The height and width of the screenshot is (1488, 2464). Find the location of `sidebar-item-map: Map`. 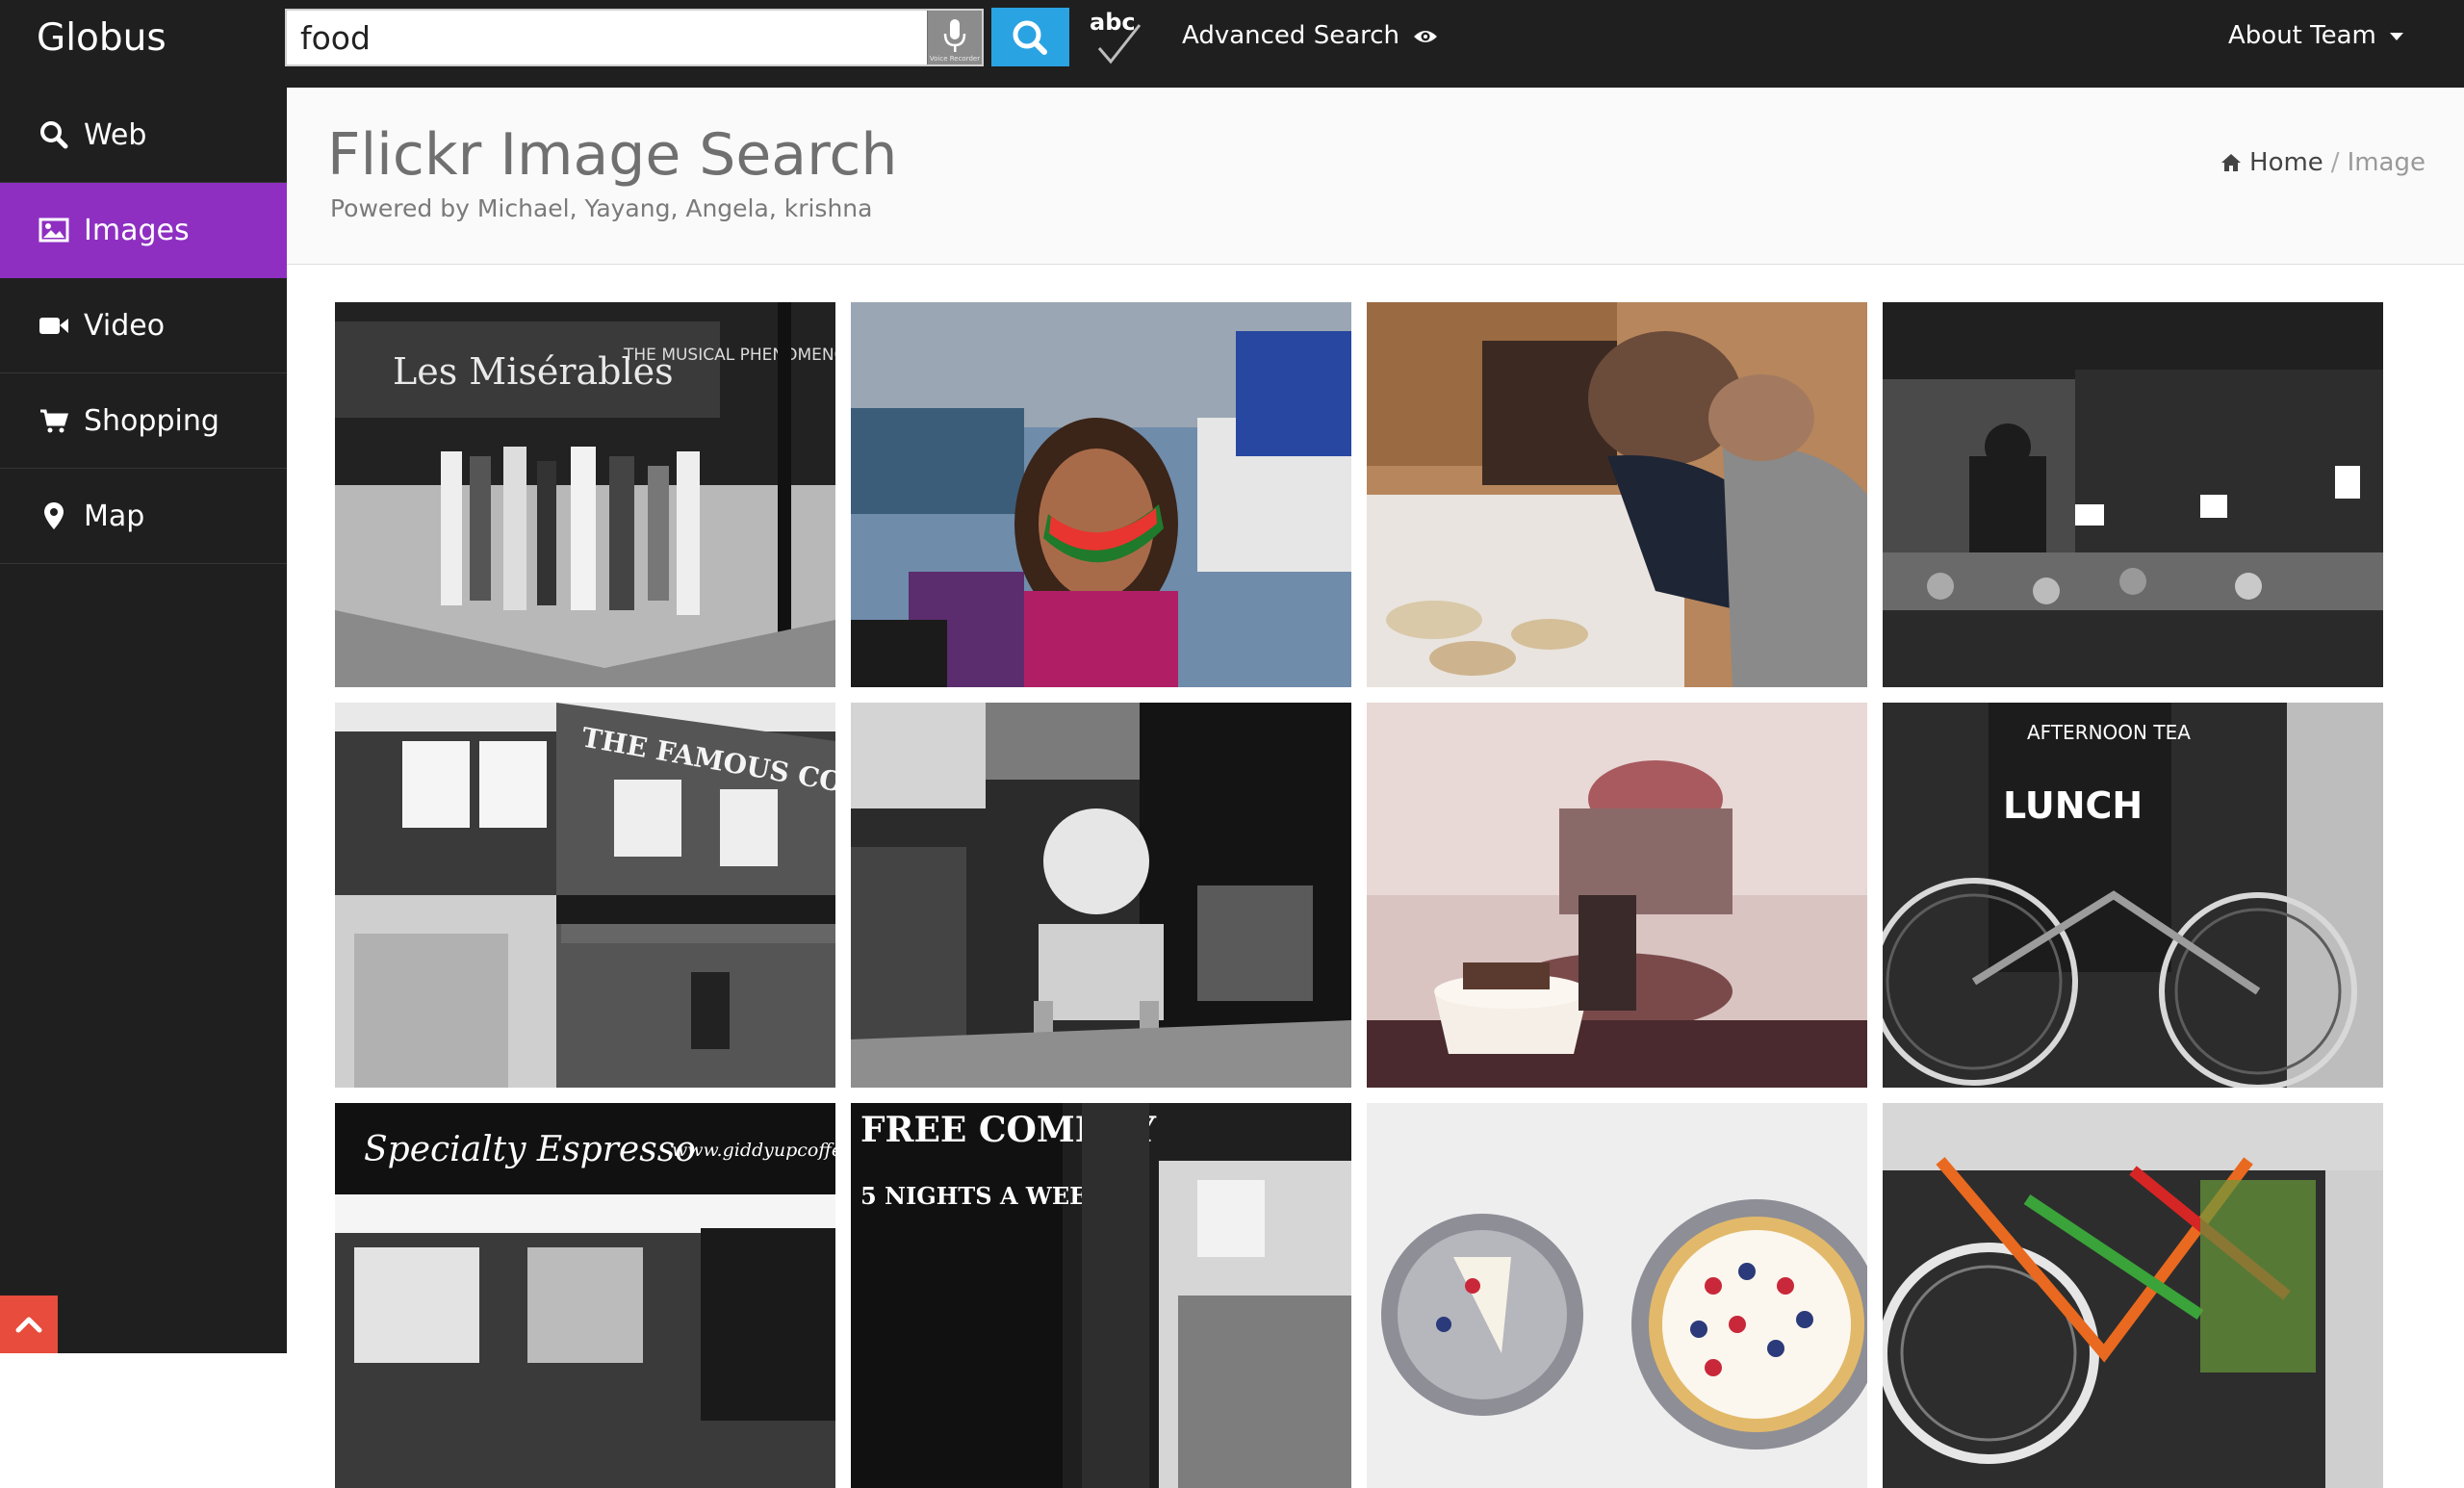

sidebar-item-map: Map is located at coordinates (143, 517).